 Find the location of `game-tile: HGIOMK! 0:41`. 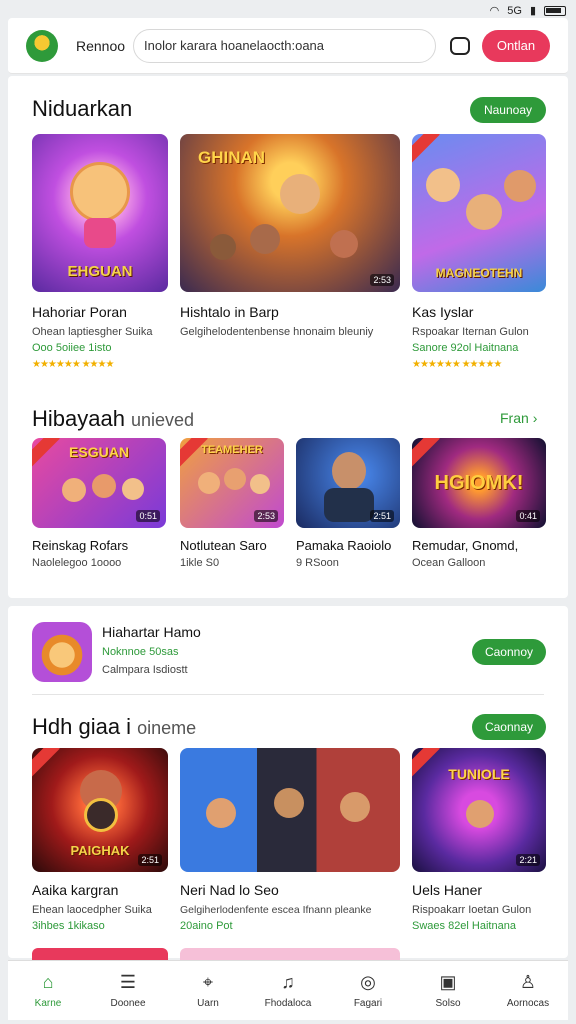

game-tile: HGIOMK! 0:41 is located at coordinates (479, 483).